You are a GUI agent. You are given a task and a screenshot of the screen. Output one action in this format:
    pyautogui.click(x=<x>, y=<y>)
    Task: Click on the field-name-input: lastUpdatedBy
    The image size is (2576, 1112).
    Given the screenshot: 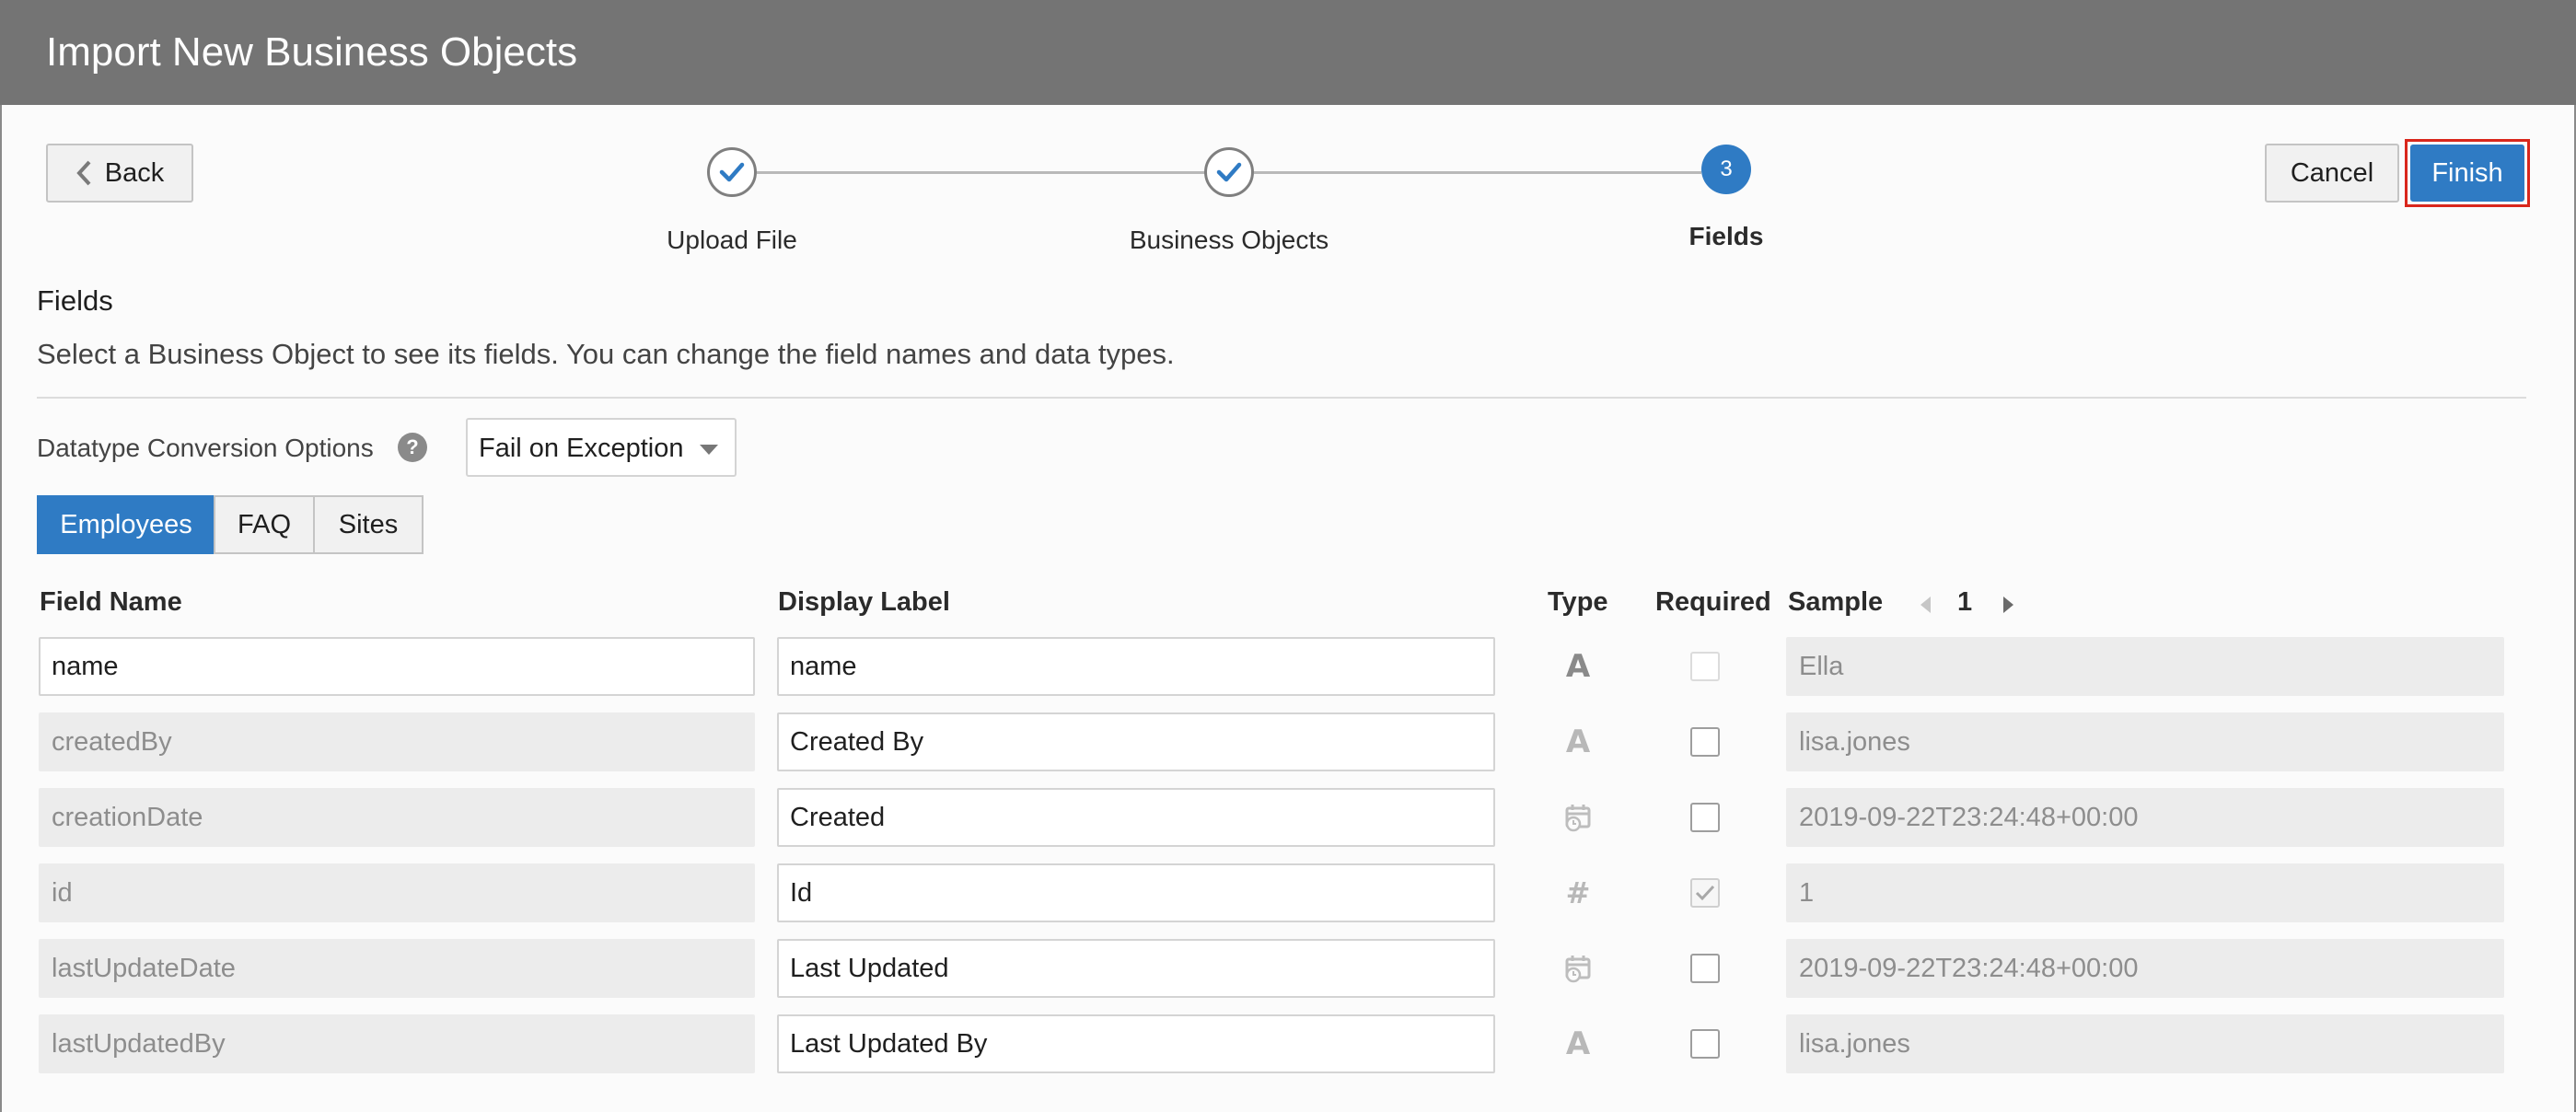 What is the action you would take?
    pyautogui.click(x=397, y=1043)
    